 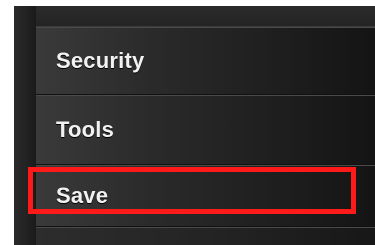 I want to click on menu-top-divider, so click(x=205, y=16).